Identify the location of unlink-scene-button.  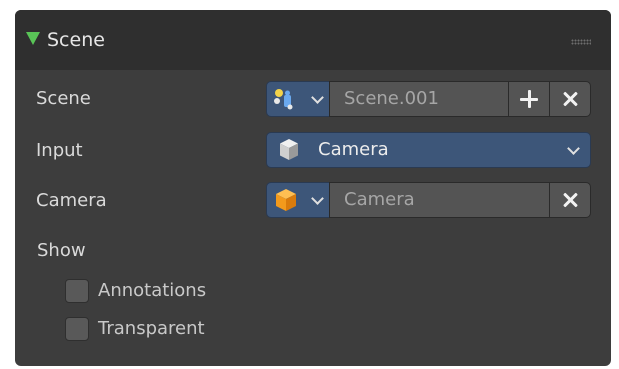
(570, 99).